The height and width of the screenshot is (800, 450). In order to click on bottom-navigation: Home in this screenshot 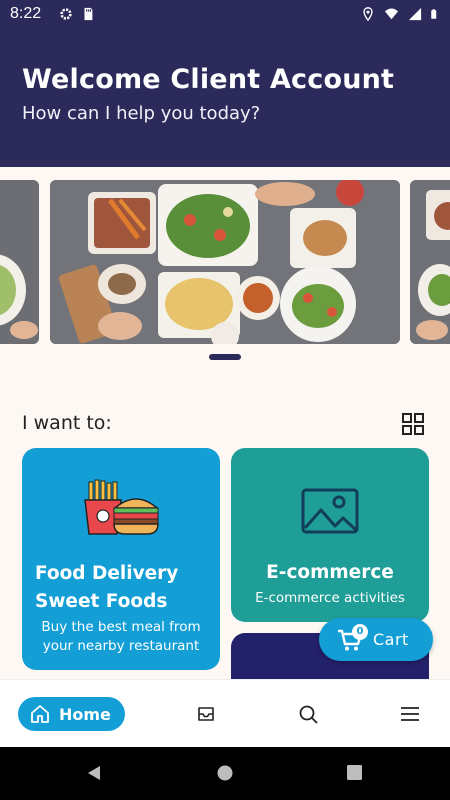, I will do `click(225, 713)`.